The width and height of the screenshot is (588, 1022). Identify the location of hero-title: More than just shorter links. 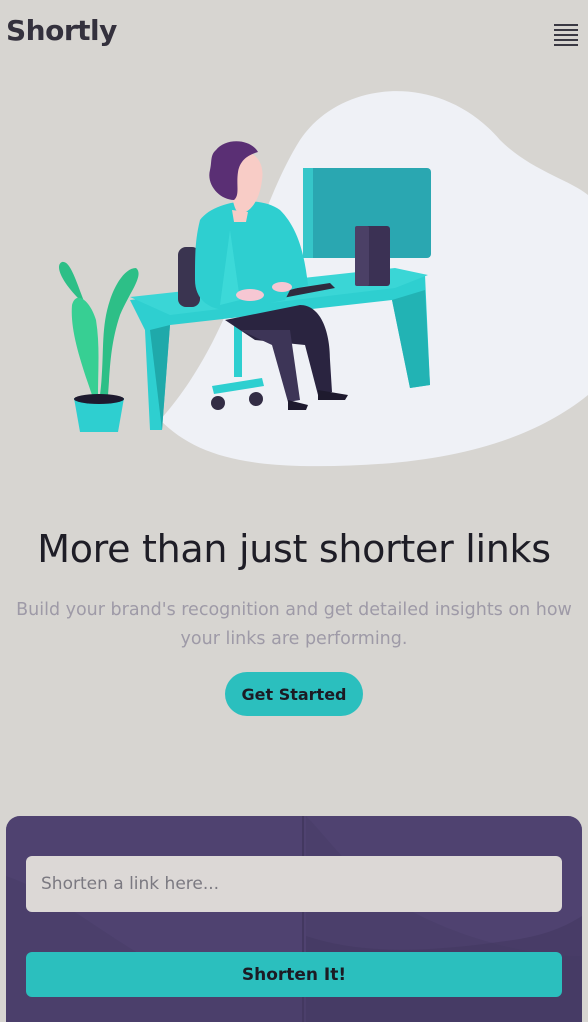
(294, 549).